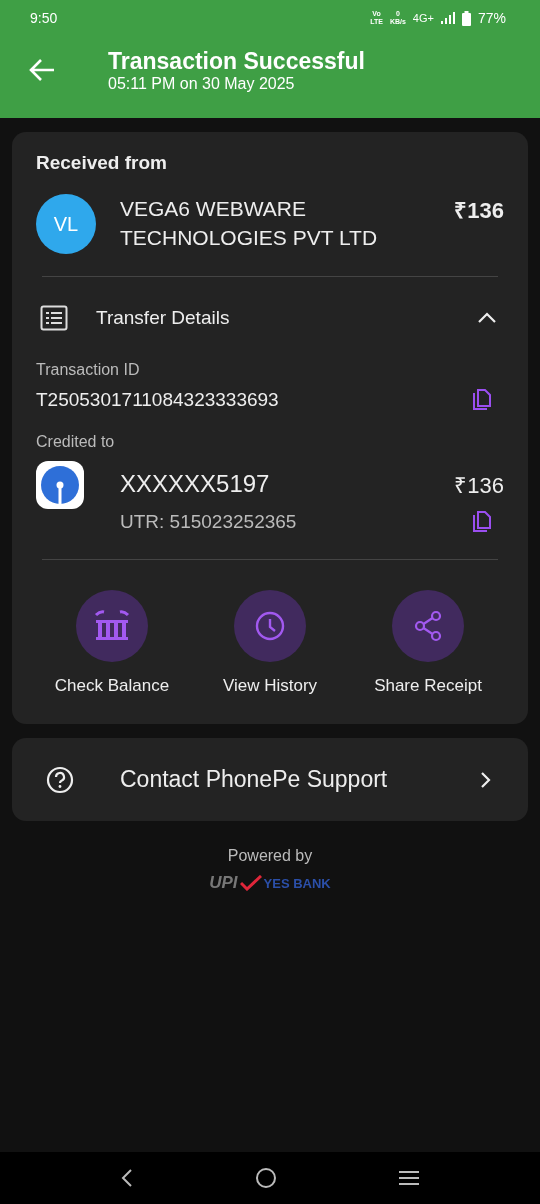  What do you see at coordinates (270, 779) in the screenshot?
I see `support-row: Contact PhonePe Support` at bounding box center [270, 779].